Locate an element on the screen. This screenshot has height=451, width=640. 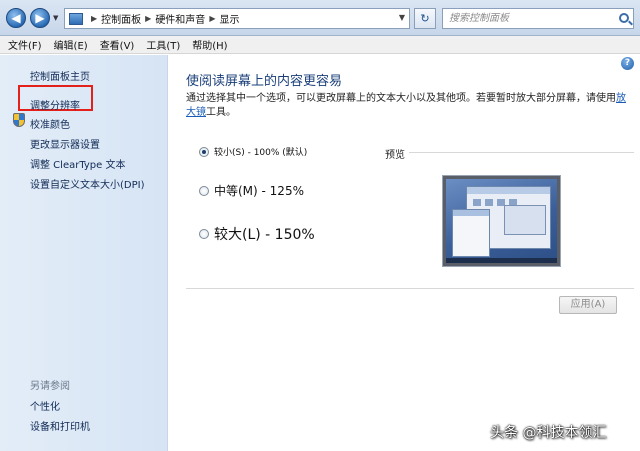
breadcrumb-control-panel: 控制面板 is located at coordinates (121, 18).